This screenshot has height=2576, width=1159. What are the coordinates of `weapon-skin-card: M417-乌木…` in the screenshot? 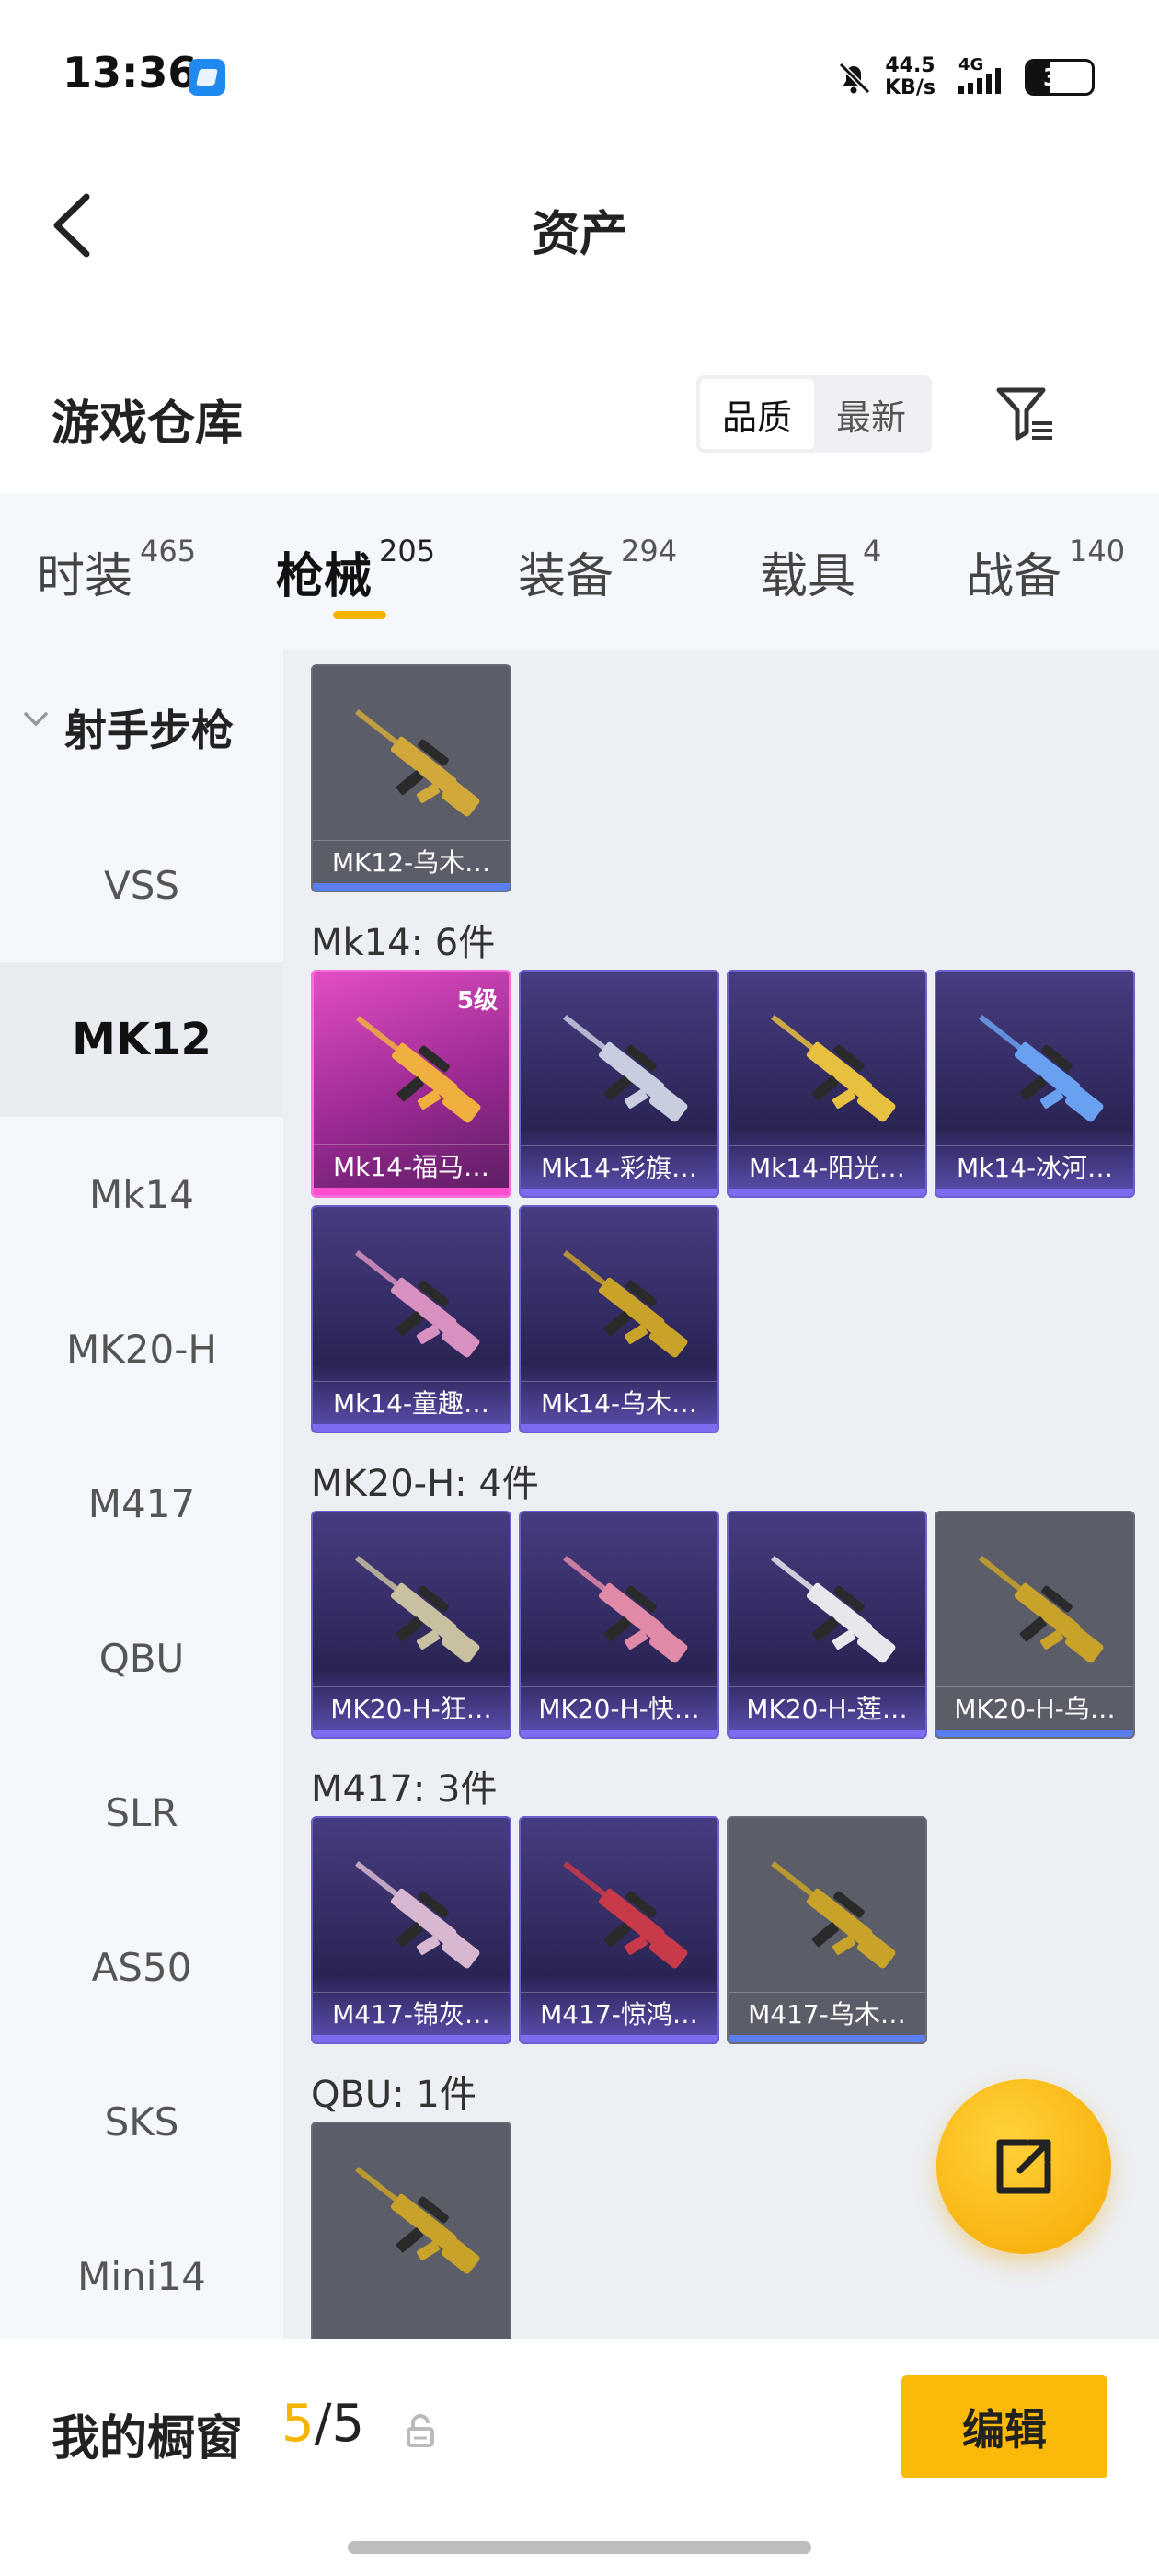 It's located at (827, 1930).